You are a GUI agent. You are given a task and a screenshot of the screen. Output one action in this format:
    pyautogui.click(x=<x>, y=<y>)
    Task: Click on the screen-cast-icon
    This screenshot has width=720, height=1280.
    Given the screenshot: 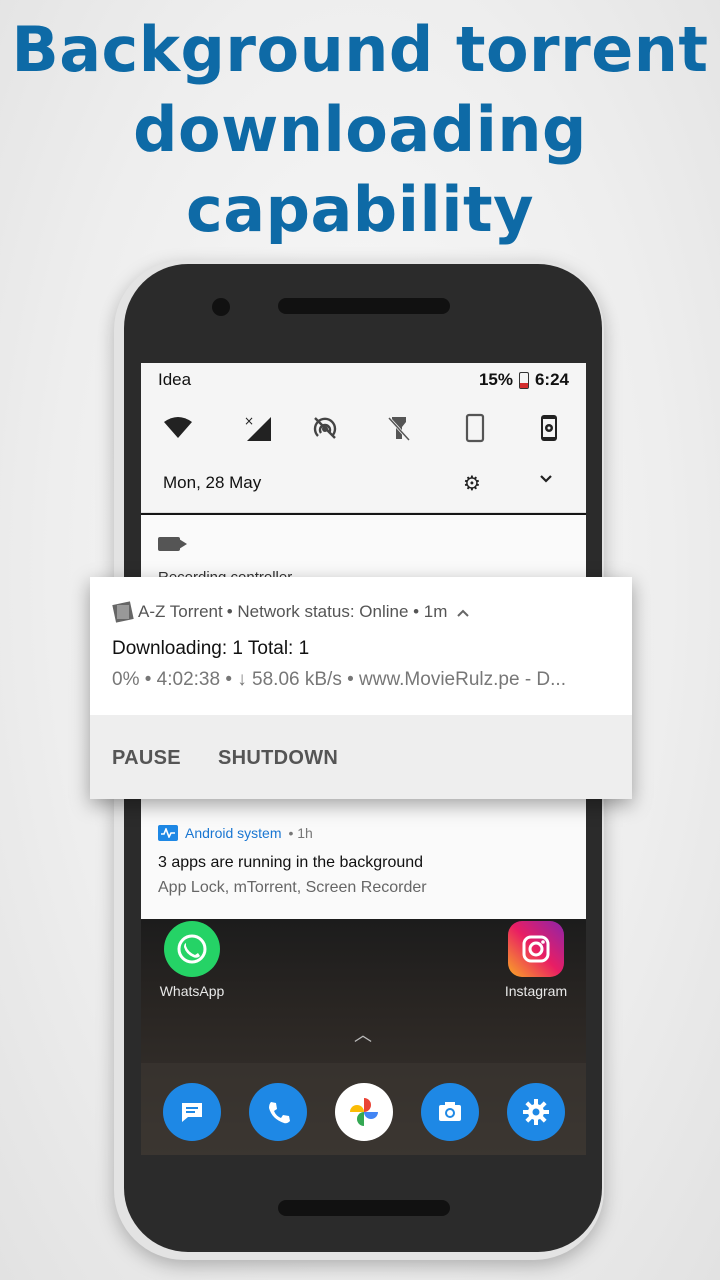 What is the action you would take?
    pyautogui.click(x=549, y=428)
    